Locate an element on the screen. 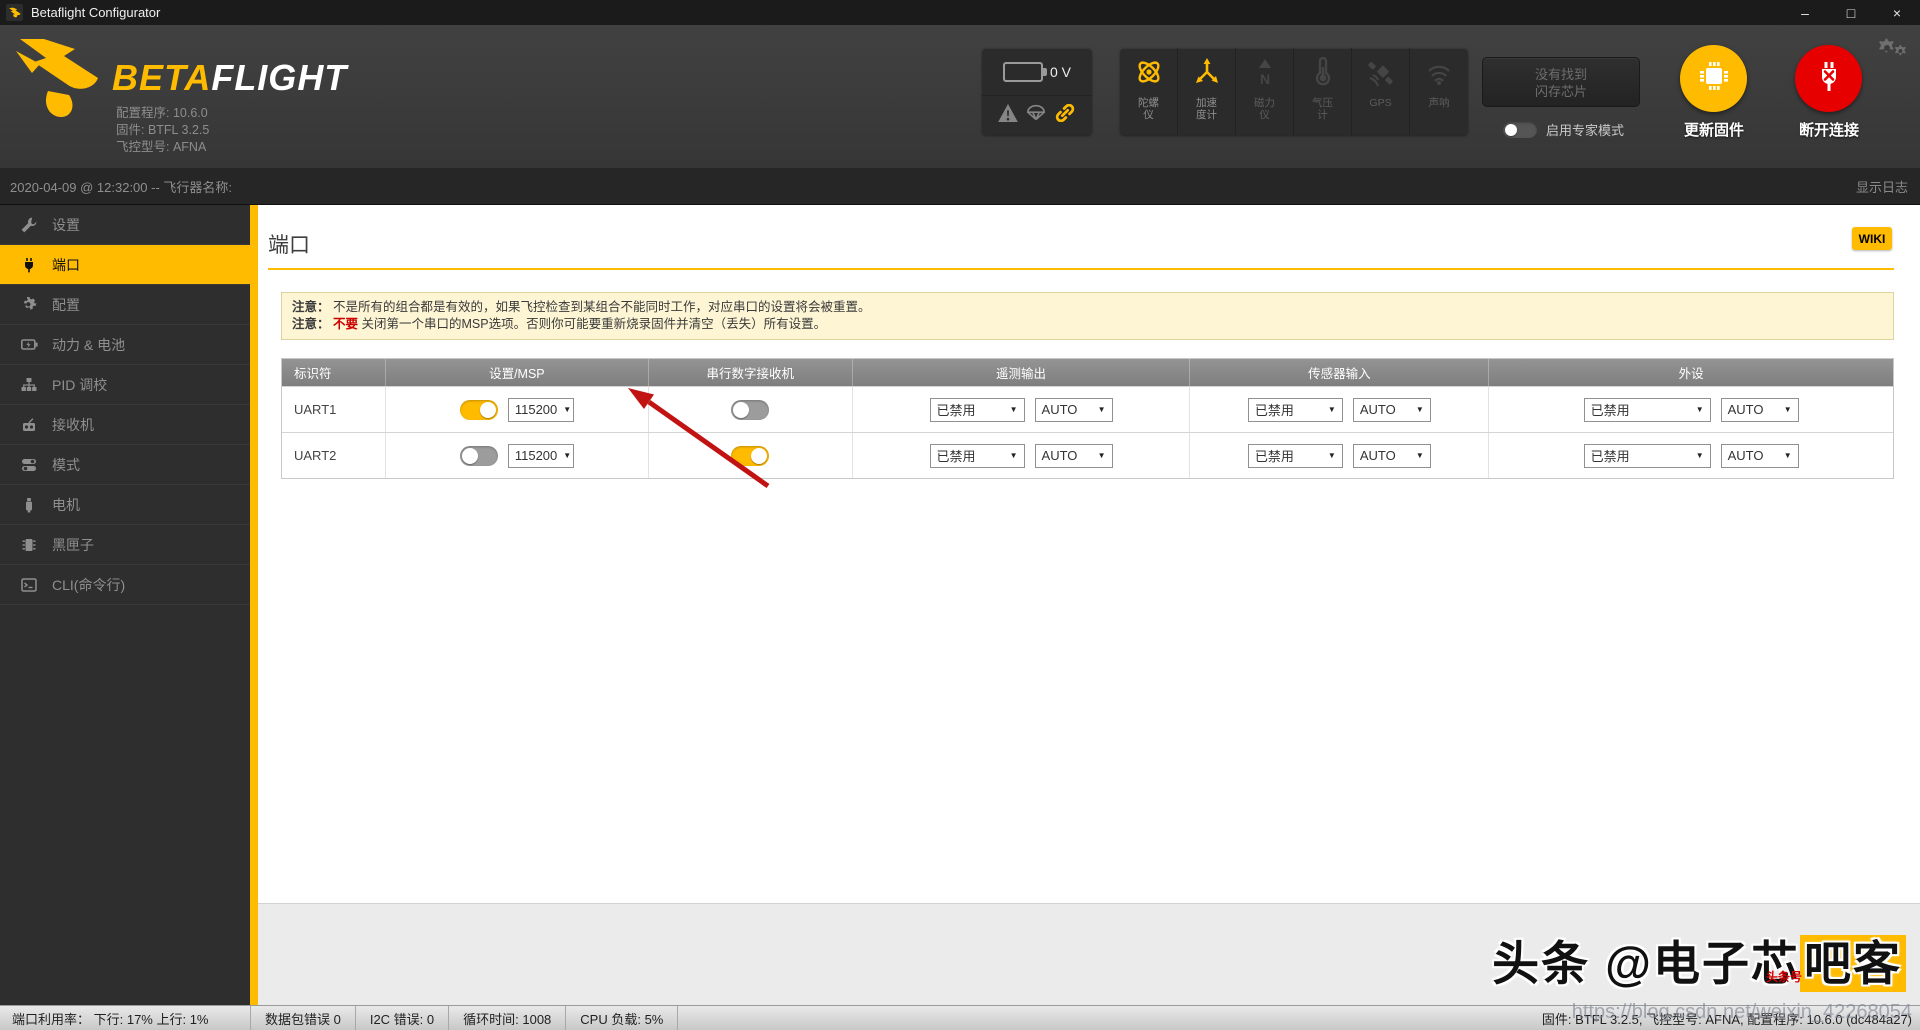 Image resolution: width=1920 pixels, height=1030 pixels. battery-panel: 0 V is located at coordinates (1037, 91).